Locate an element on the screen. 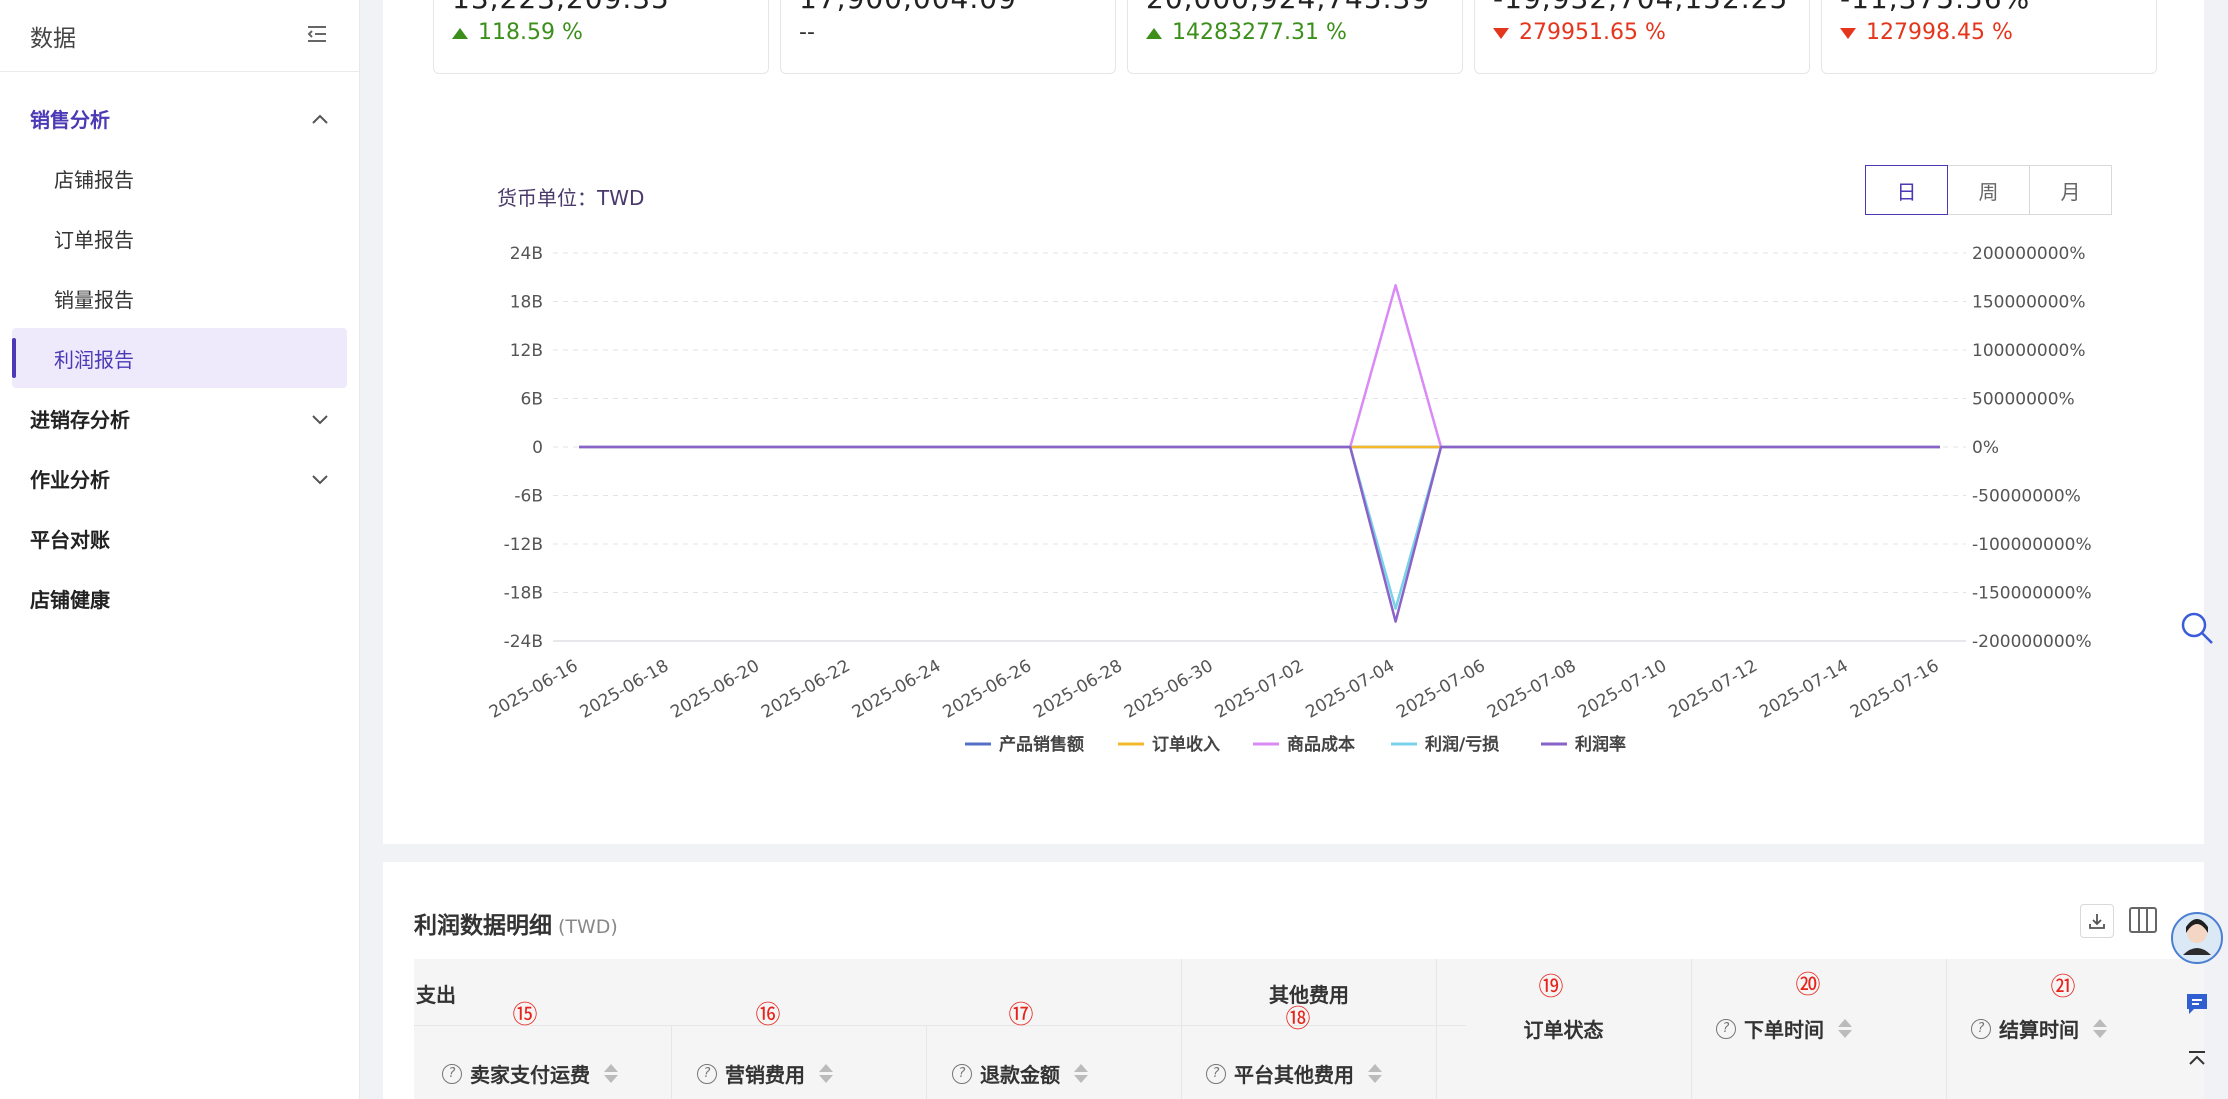 This screenshot has height=1099, width=2228. chat-icon is located at coordinates (2197, 1004).